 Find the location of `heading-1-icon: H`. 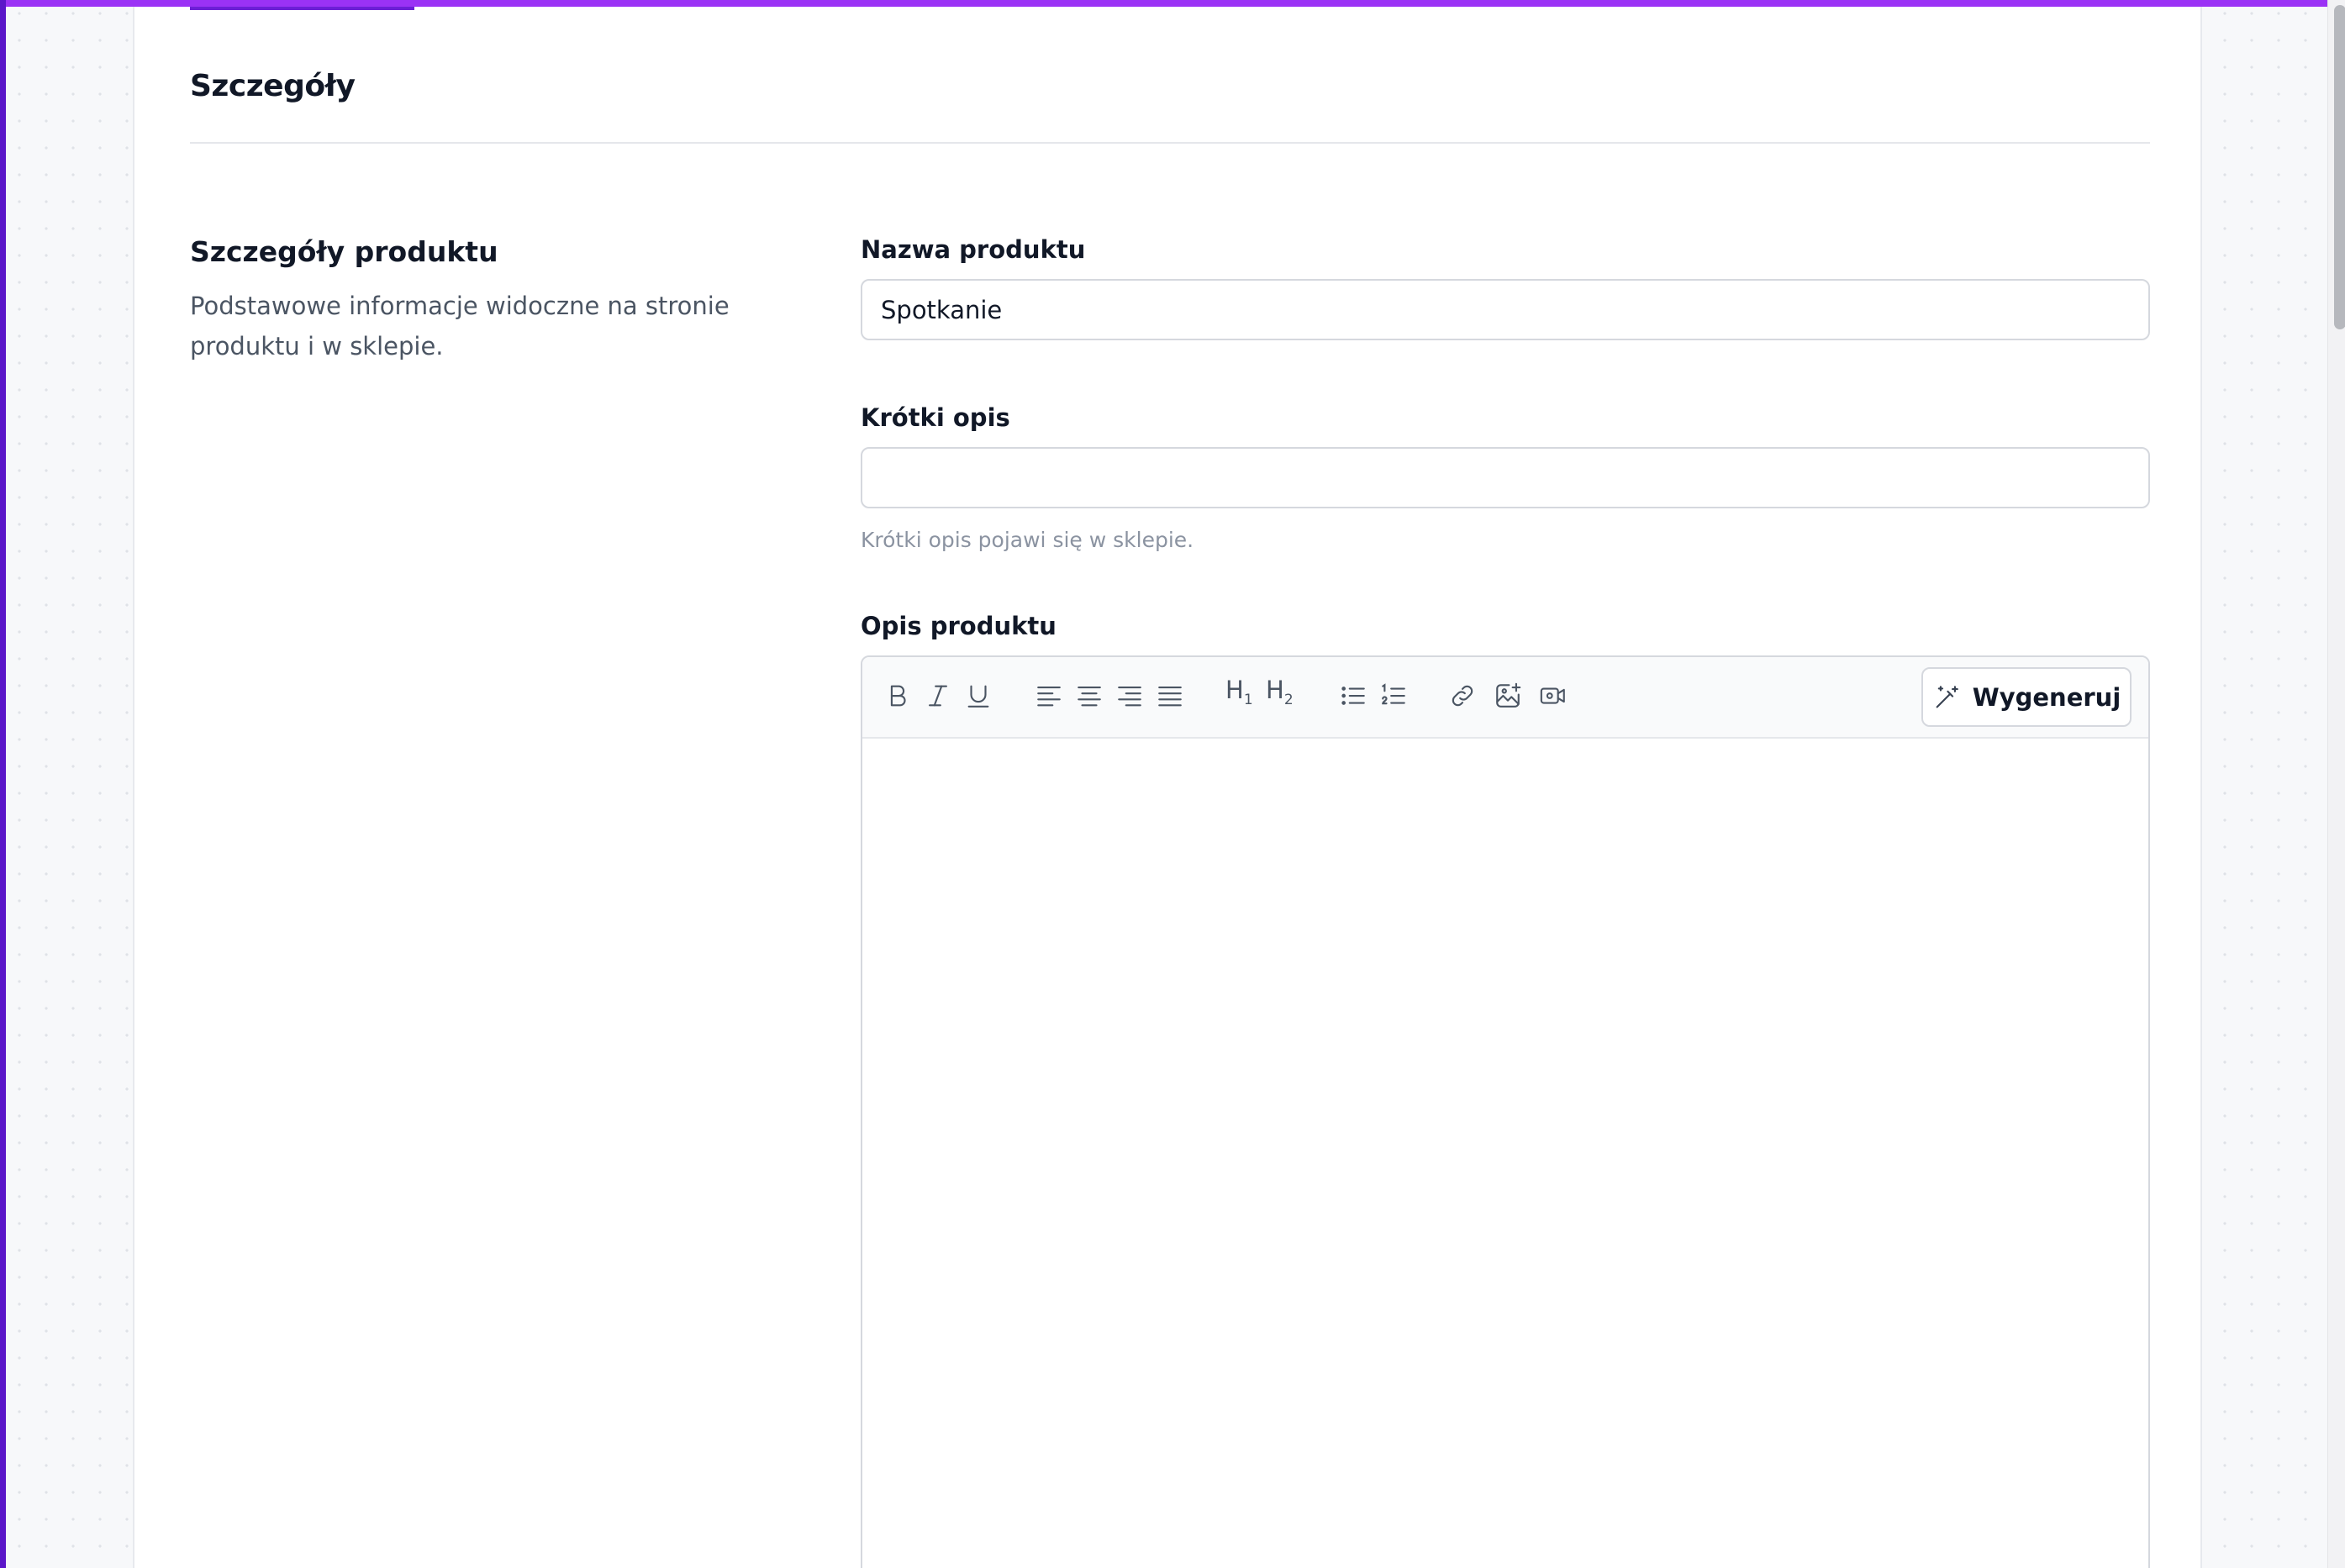

heading-1-icon: H is located at coordinates (1234, 690).